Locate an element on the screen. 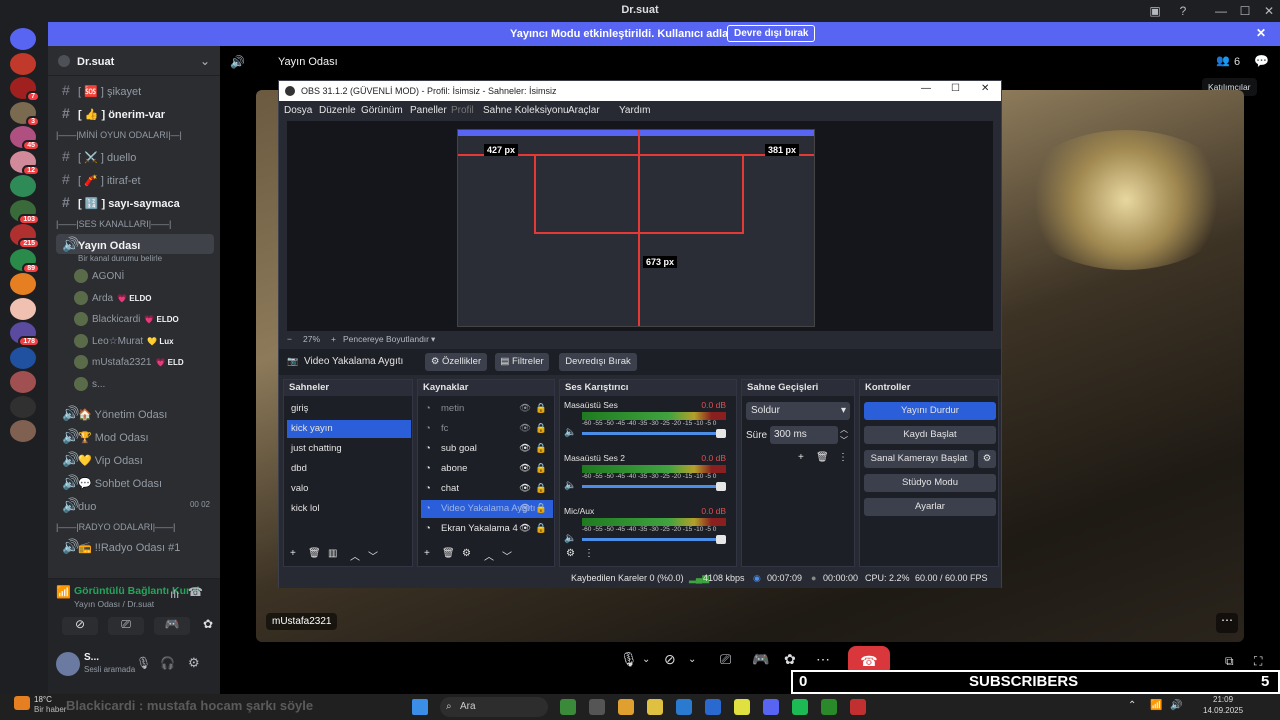 This screenshot has width=1280, height=720. camera-options-icon: ⌄ is located at coordinates (692, 659).